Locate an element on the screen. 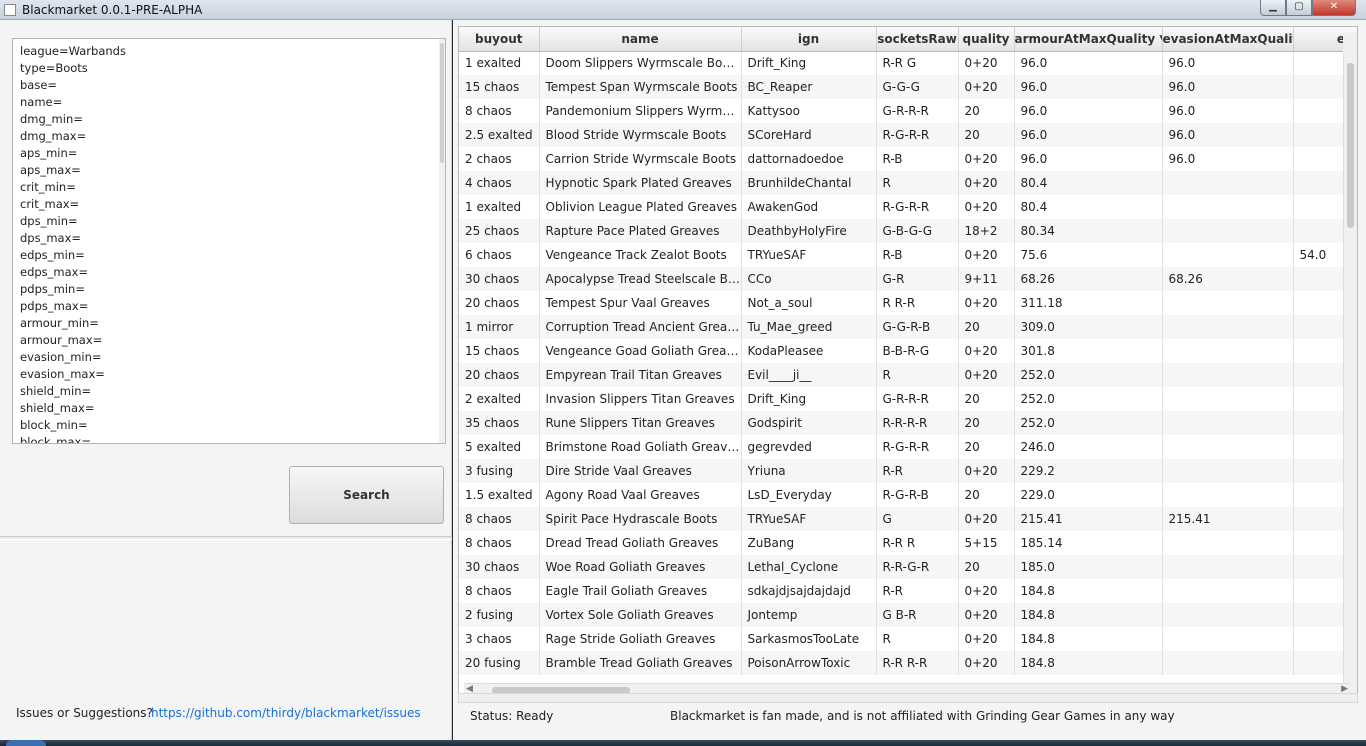 The height and width of the screenshot is (746, 1366). query-line: aps_min= is located at coordinates (49, 153).